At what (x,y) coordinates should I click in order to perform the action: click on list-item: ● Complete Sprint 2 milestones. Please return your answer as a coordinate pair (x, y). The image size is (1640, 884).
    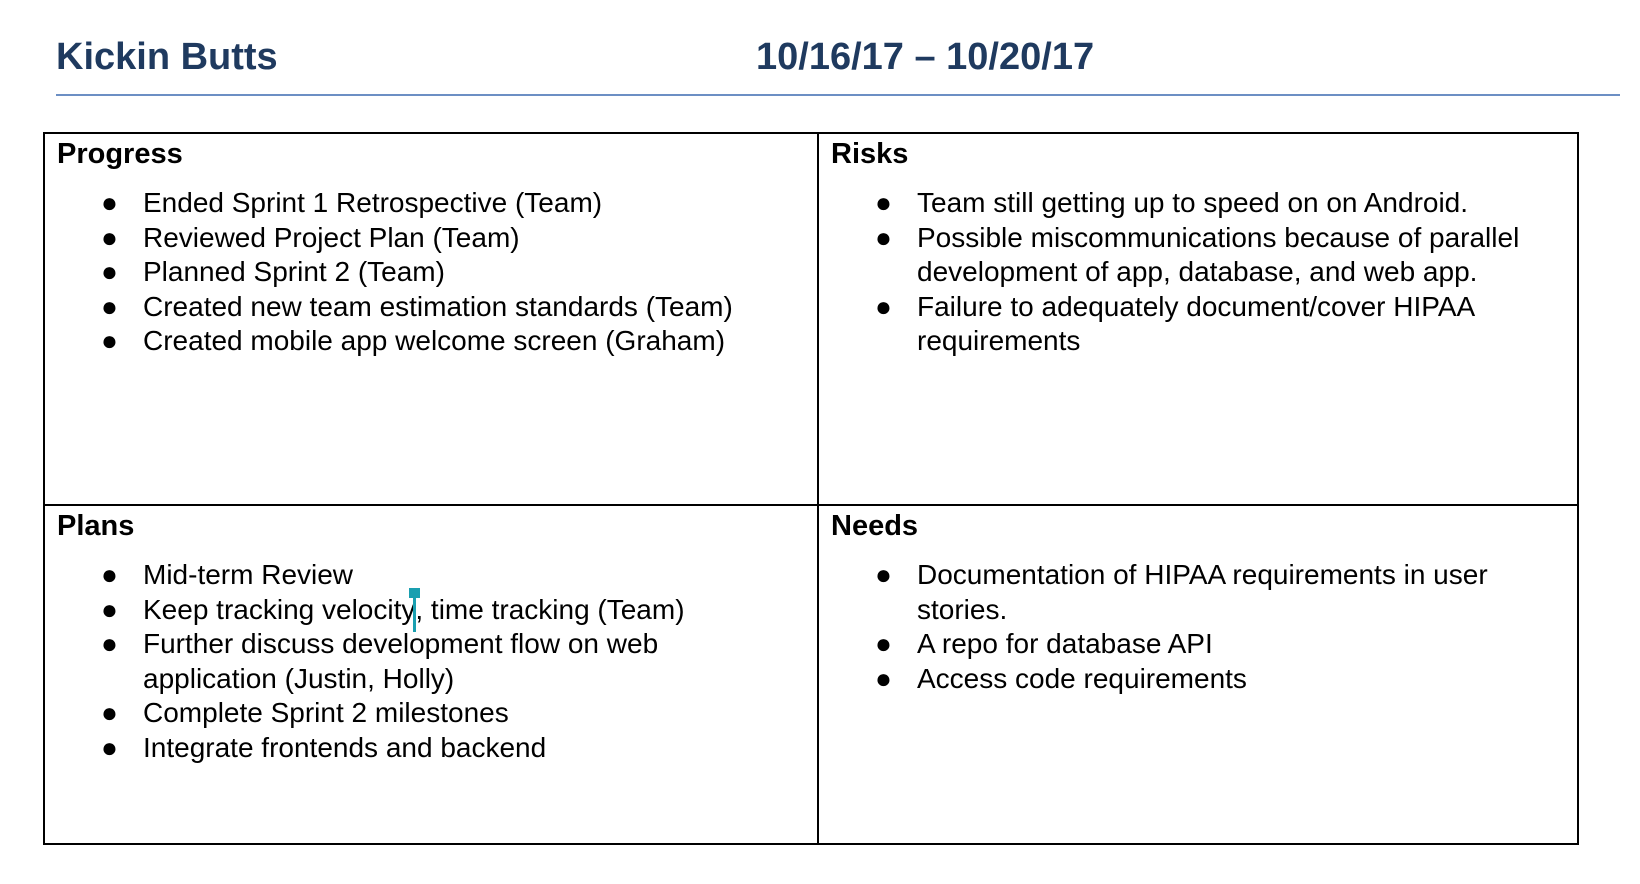
    Looking at the image, I should click on (384, 713).